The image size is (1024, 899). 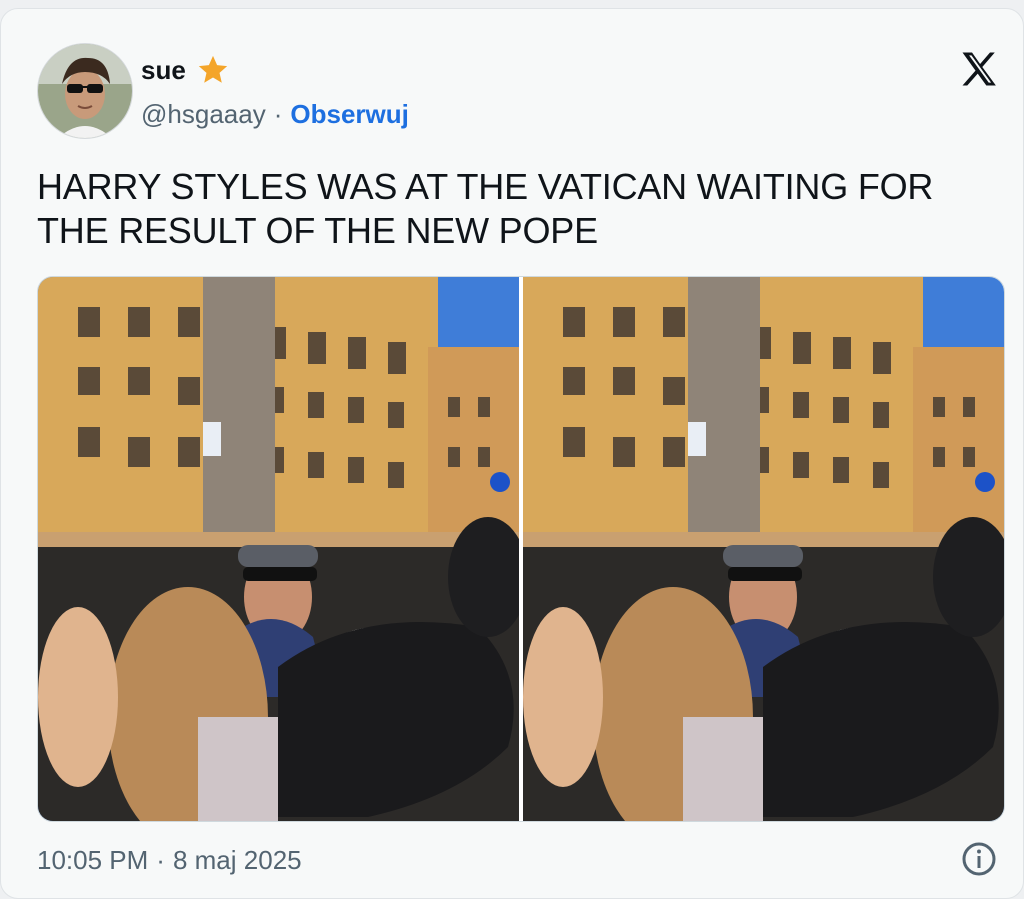 I want to click on handle-row: @hsgaaay · Obserwuj, so click(x=275, y=114).